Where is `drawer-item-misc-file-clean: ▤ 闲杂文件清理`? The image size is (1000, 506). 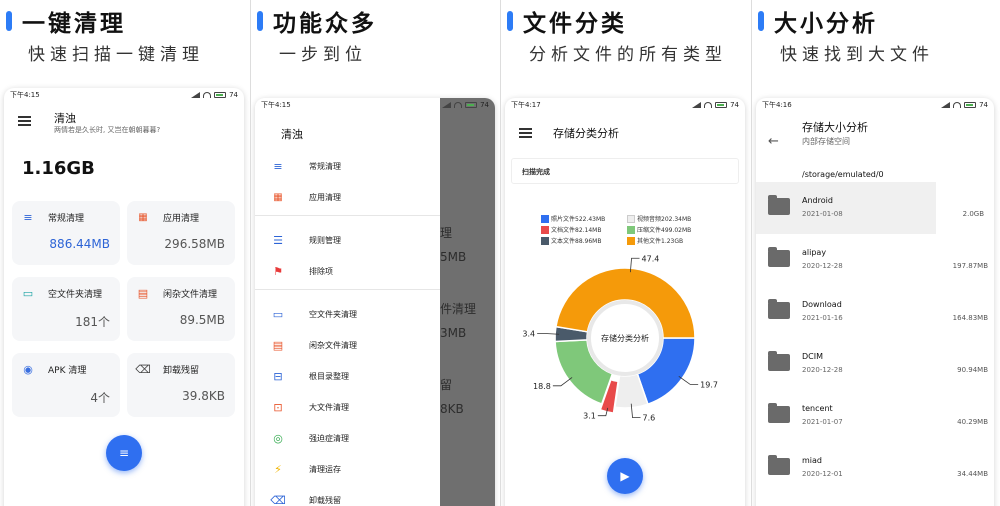 drawer-item-misc-file-clean: ▤ 闲杂文件清理 is located at coordinates (347, 345).